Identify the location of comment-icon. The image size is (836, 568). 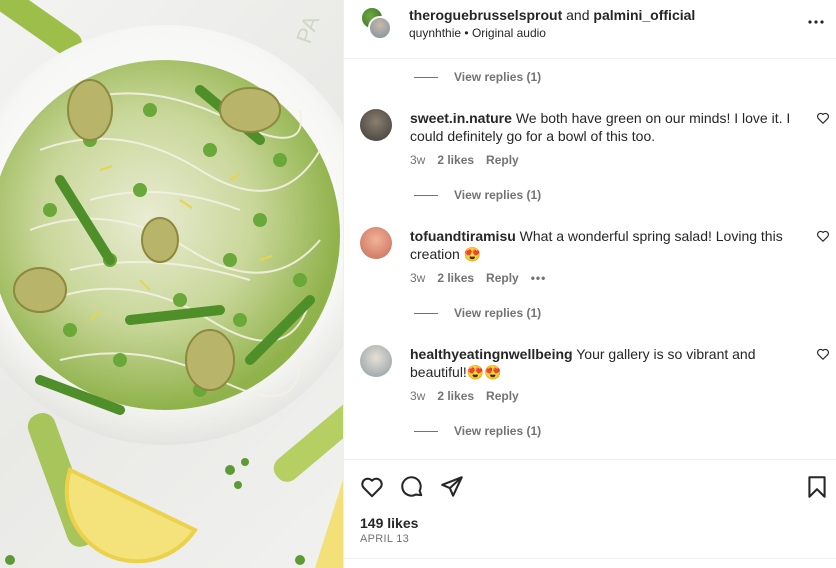
(412, 487).